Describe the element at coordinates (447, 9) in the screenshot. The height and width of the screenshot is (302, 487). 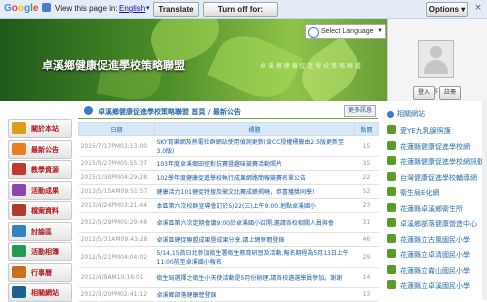
I see `options-button: Options ▾` at that location.